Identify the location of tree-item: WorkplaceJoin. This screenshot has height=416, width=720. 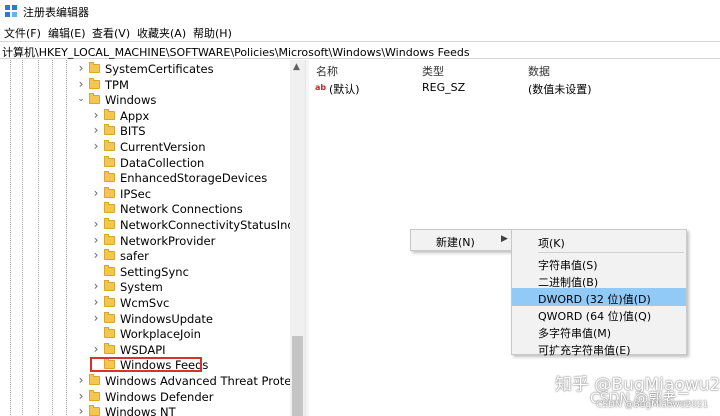
(191, 334).